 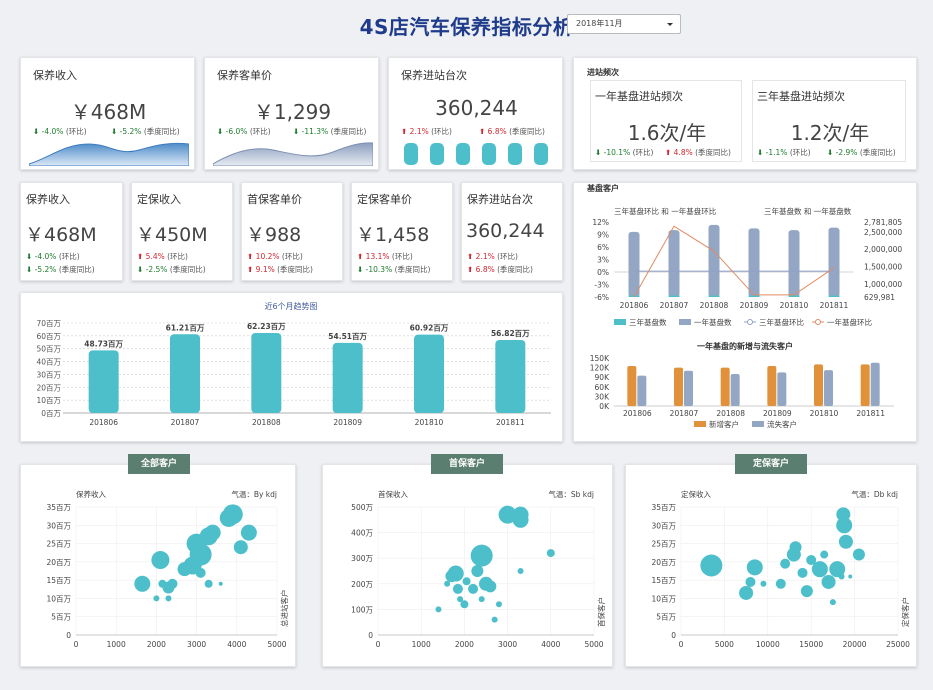 What do you see at coordinates (601, 285) in the screenshot?
I see `y-left-tick: -3%` at bounding box center [601, 285].